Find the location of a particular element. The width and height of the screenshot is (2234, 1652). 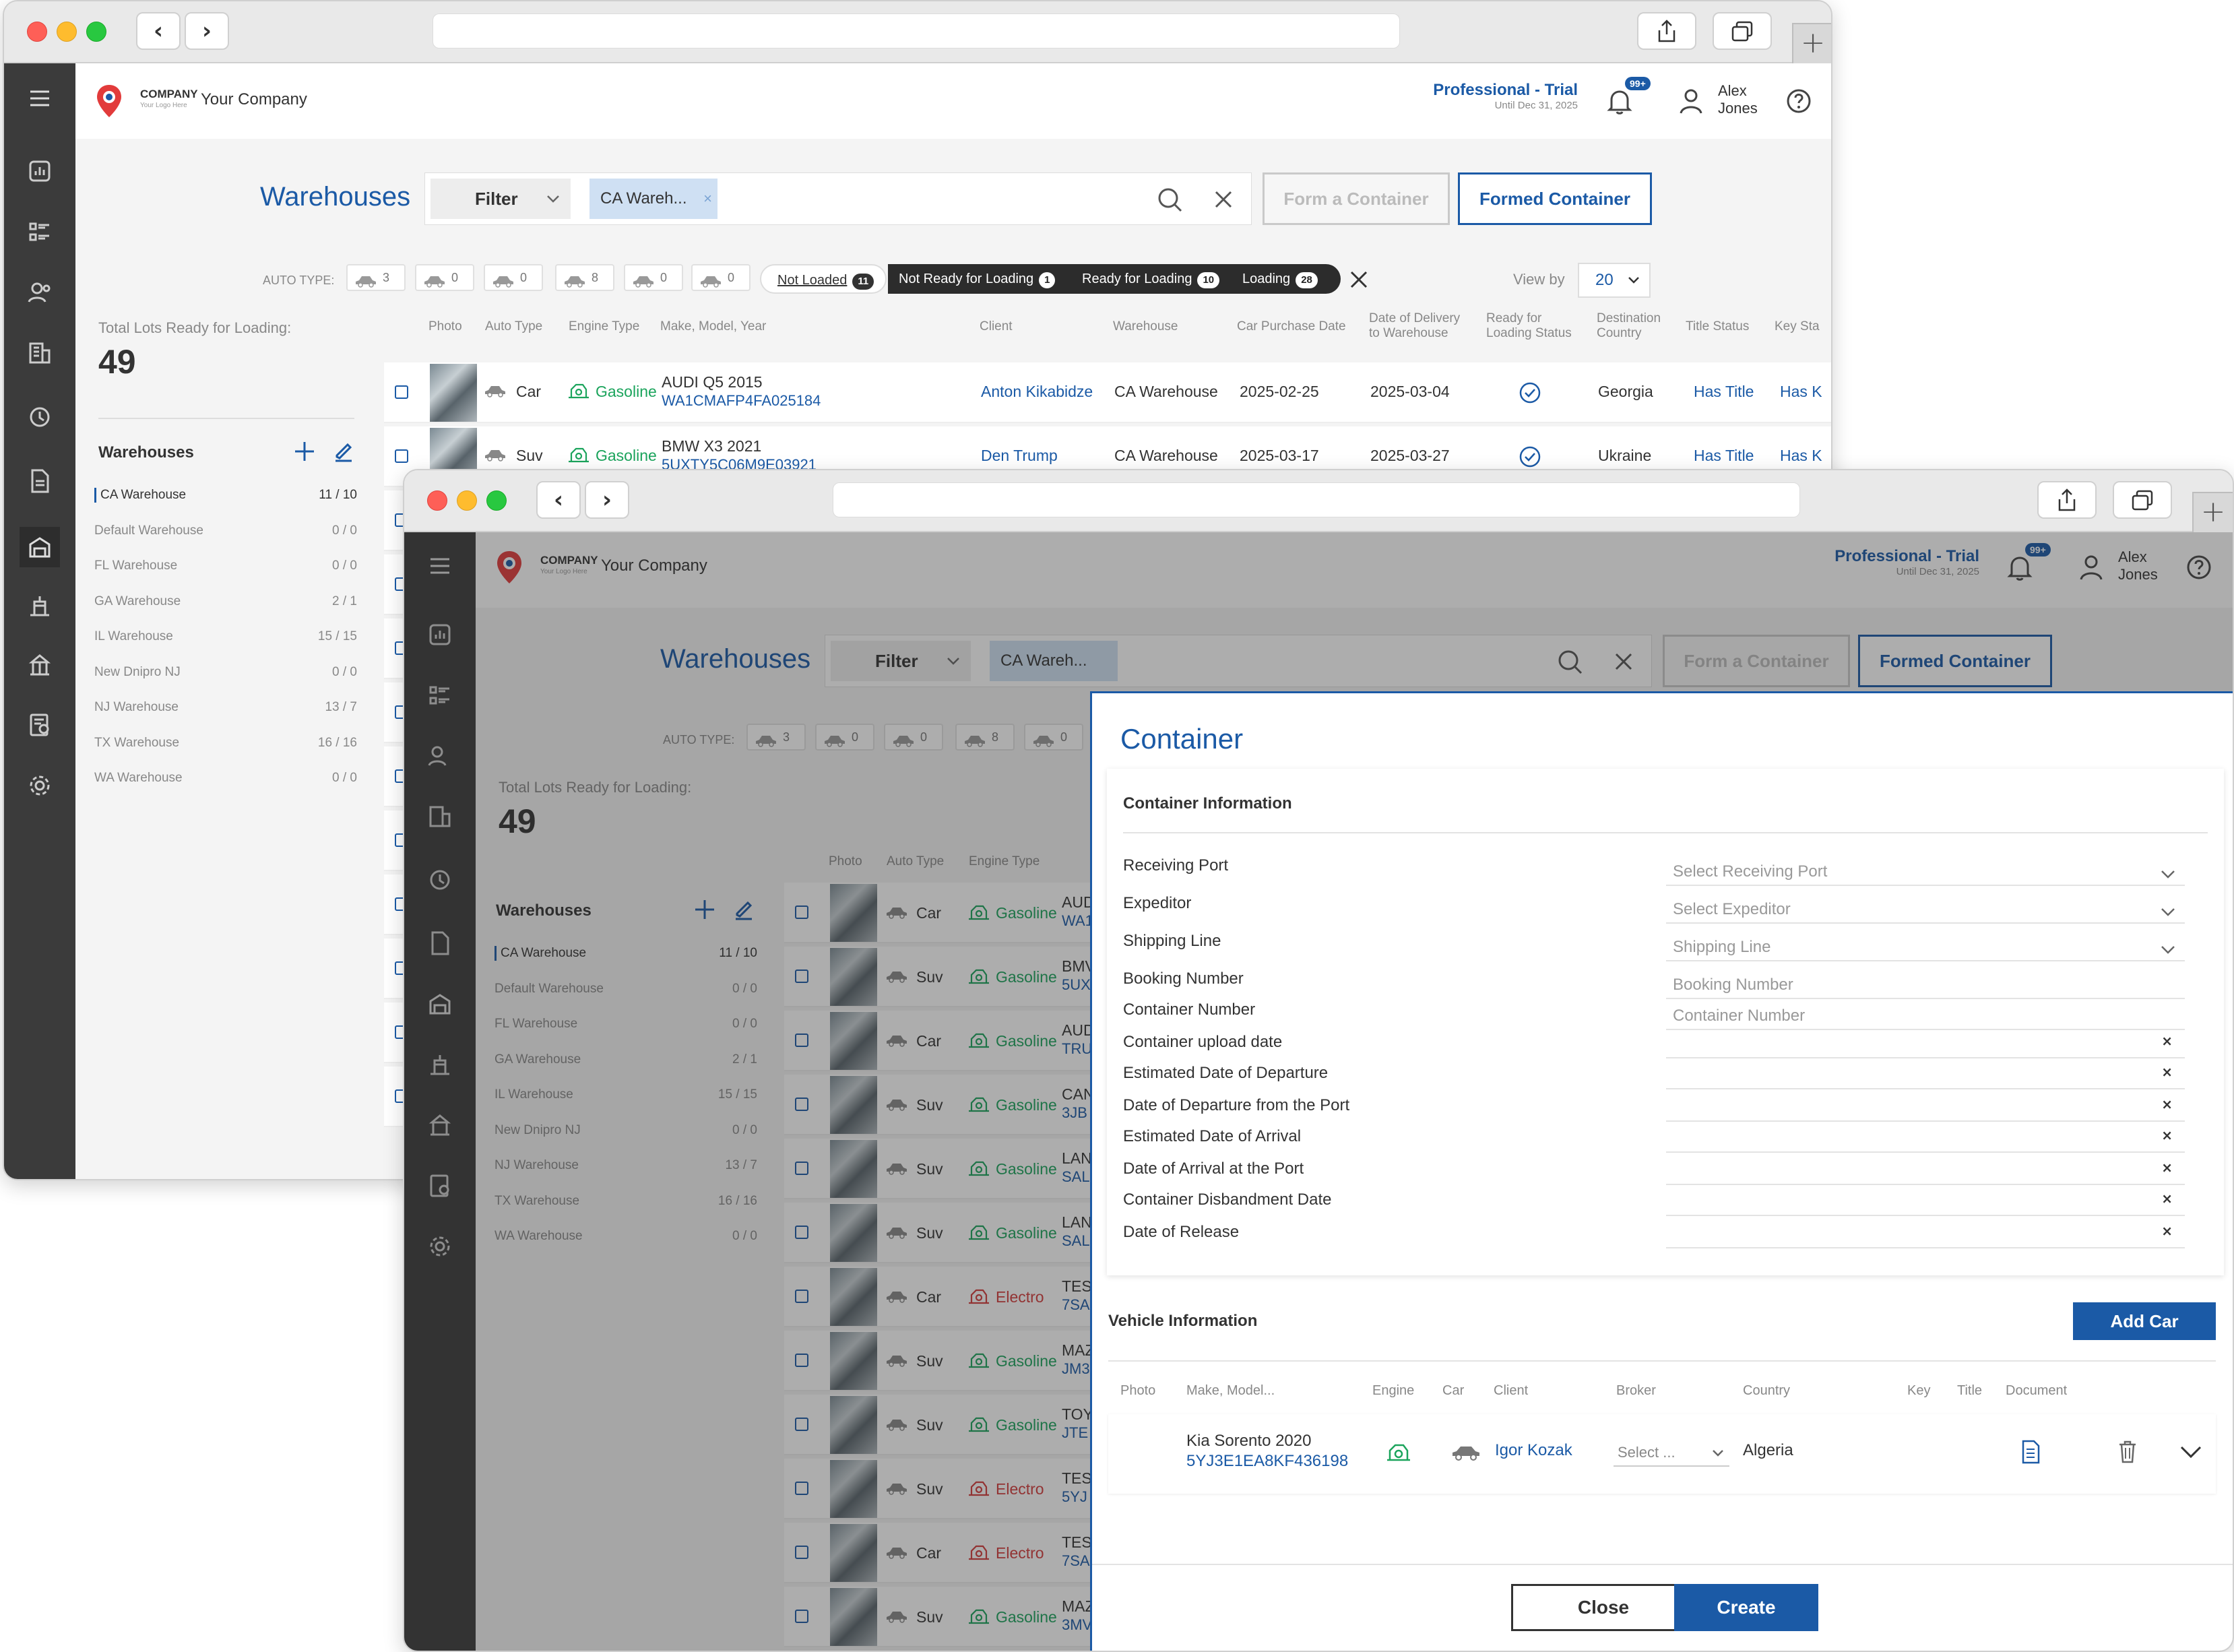

form-container-button: Form a Container is located at coordinates (1357, 198).